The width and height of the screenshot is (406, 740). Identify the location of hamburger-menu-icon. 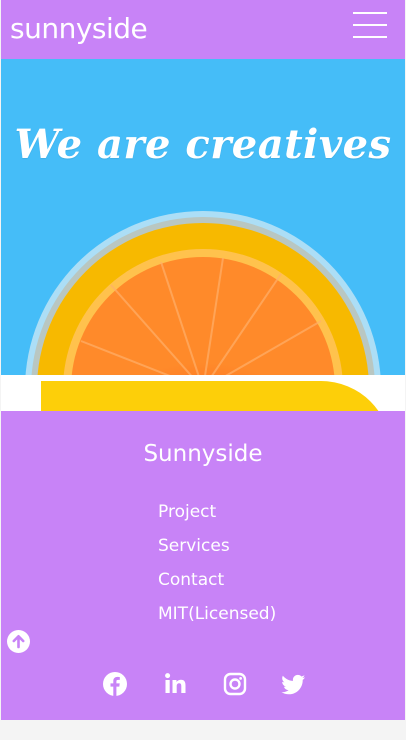
(370, 25).